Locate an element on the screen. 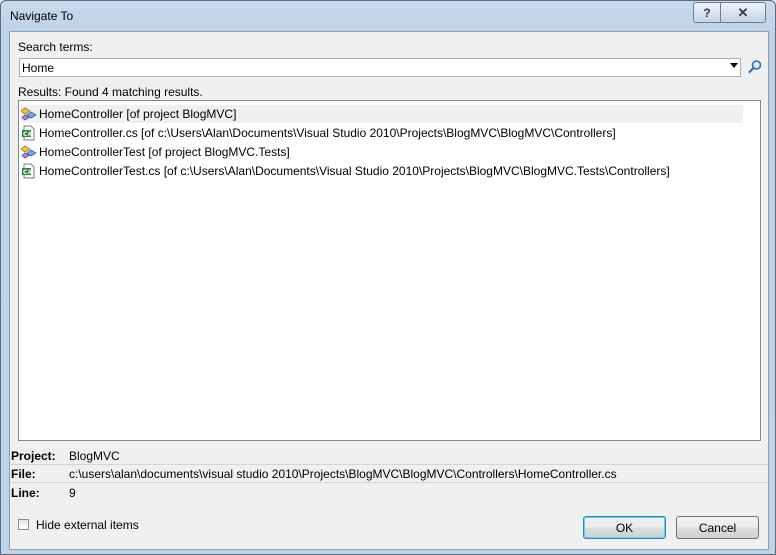  search-terms-label: Search terms: is located at coordinates (55, 47).